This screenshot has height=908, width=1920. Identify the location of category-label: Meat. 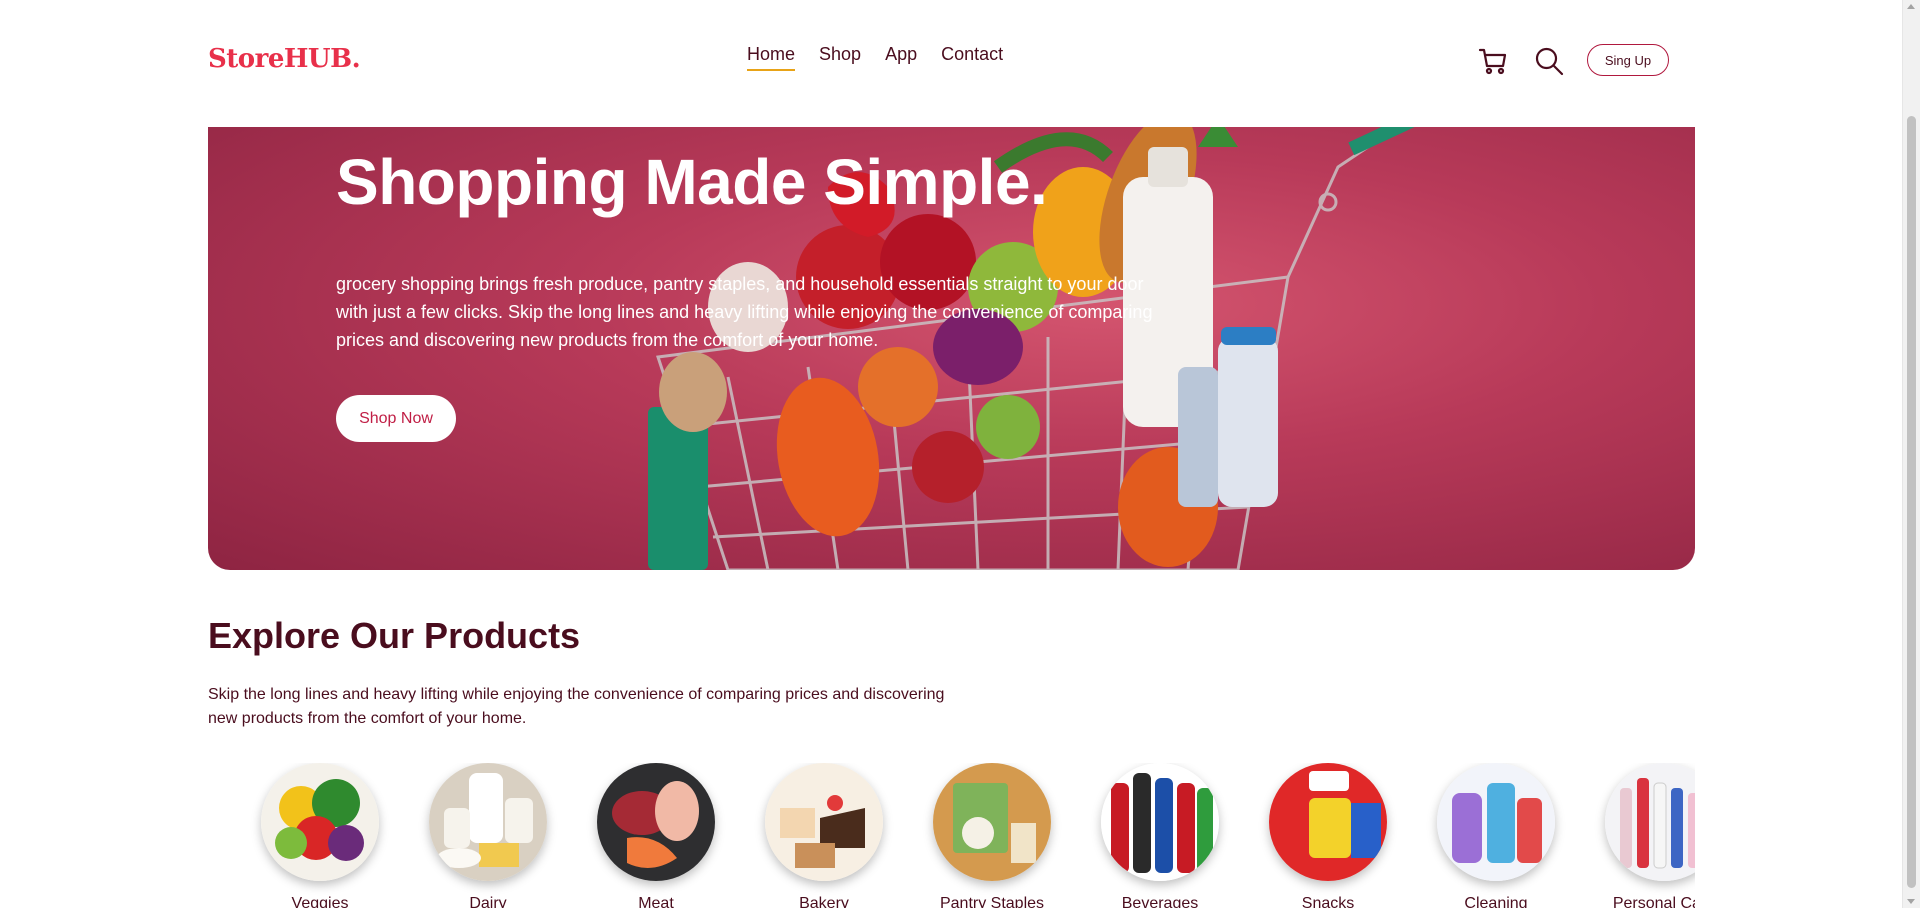
(656, 901).